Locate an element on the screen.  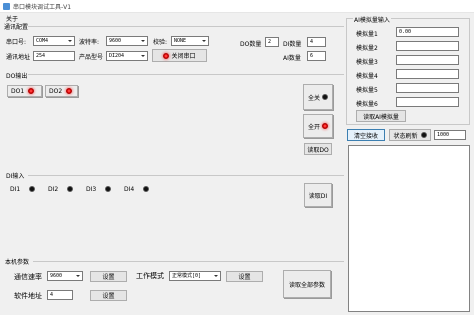
parity-select-value: NONE is located at coordinates (180, 41).